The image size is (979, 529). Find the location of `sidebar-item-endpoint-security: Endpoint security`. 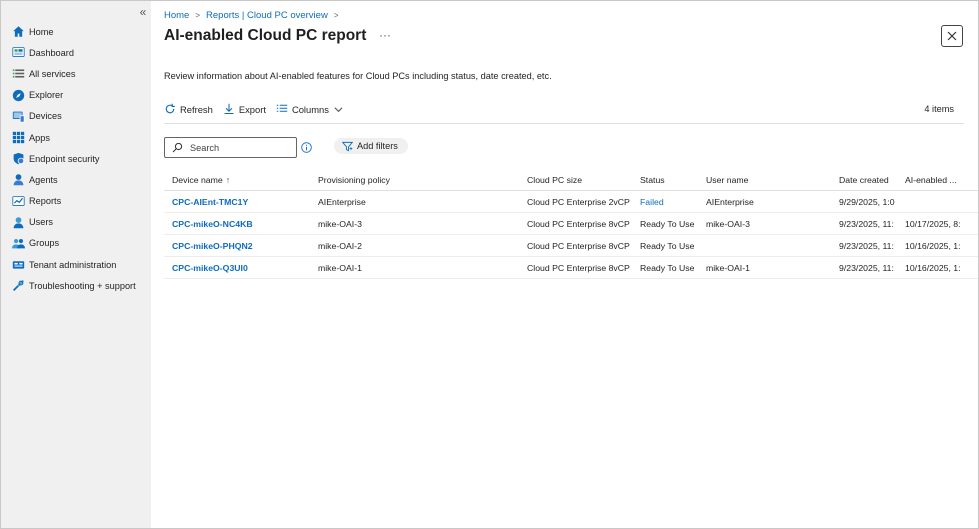

sidebar-item-endpoint-security: Endpoint security is located at coordinates (76, 158).